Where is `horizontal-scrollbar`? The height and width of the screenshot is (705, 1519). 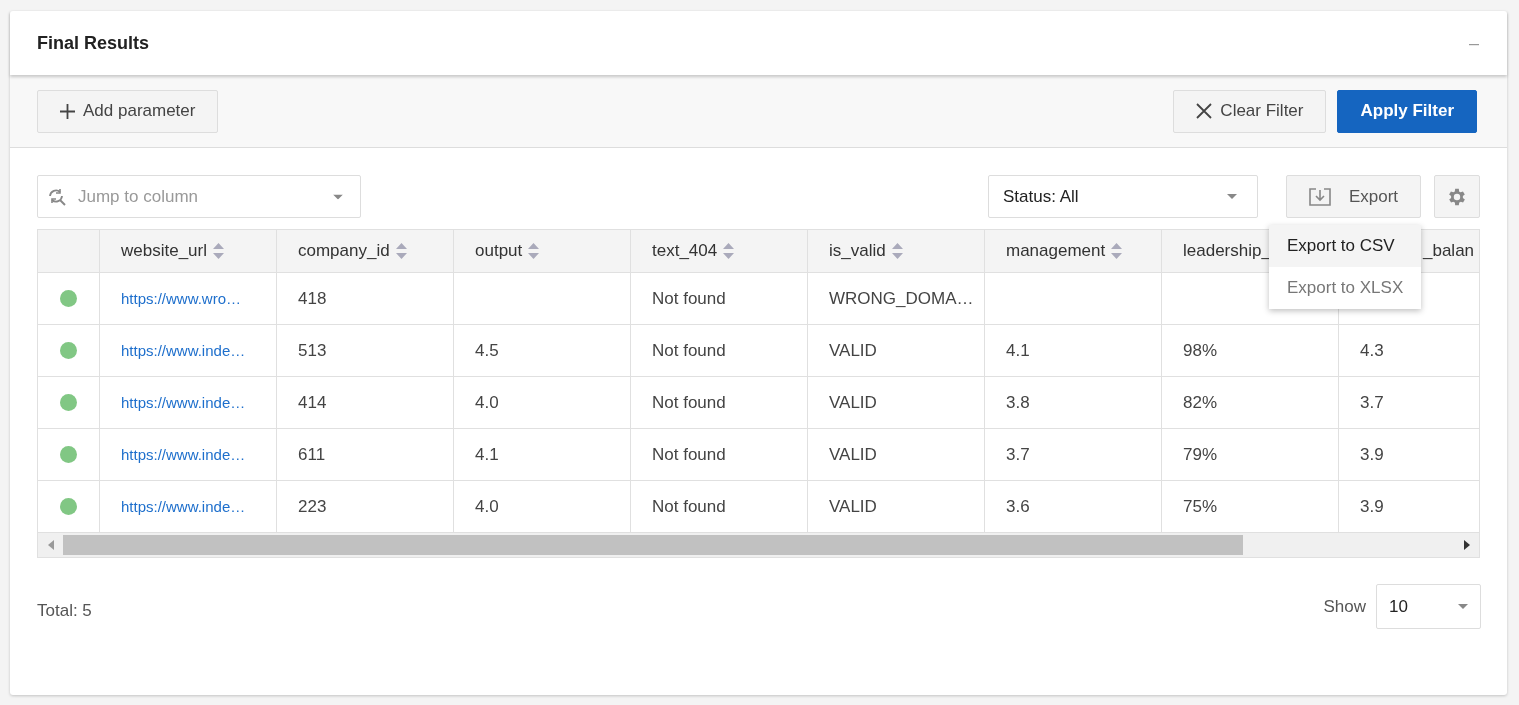 horizontal-scrollbar is located at coordinates (758, 545).